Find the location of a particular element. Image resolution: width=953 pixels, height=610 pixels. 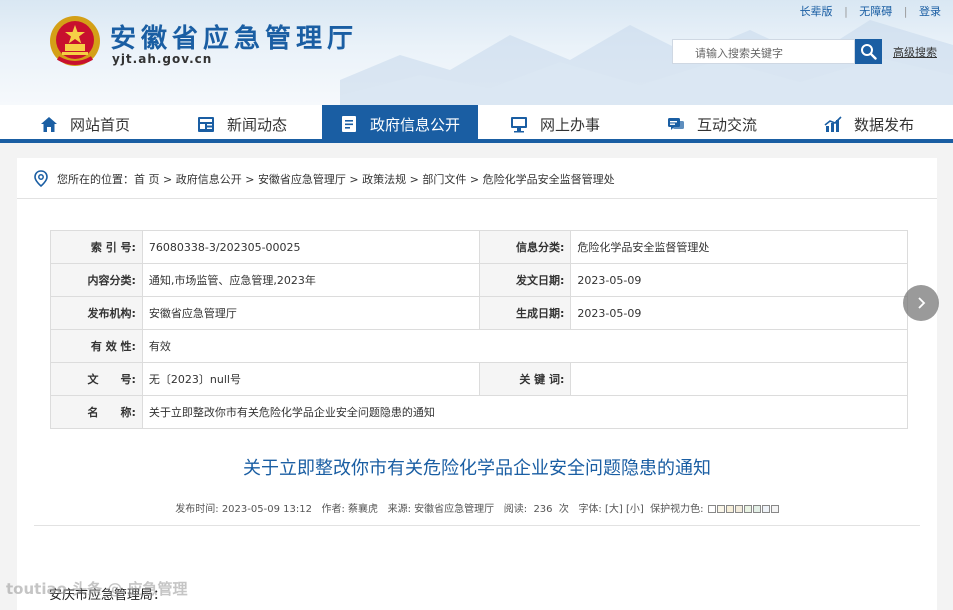

publisher-label: 发布机构: is located at coordinates (96, 313).